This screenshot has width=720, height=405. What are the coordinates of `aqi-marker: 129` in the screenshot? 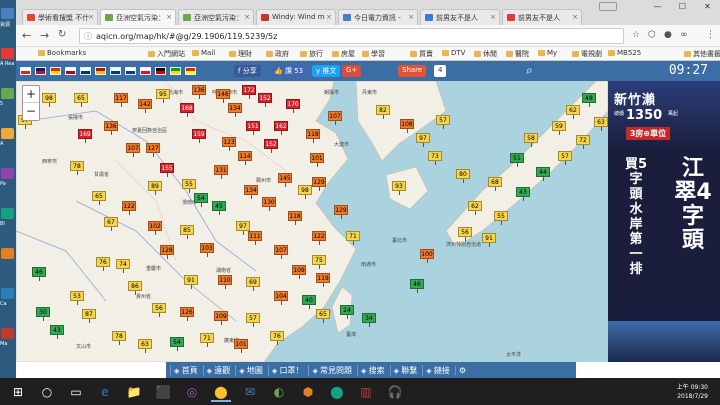 It's located at (319, 184).